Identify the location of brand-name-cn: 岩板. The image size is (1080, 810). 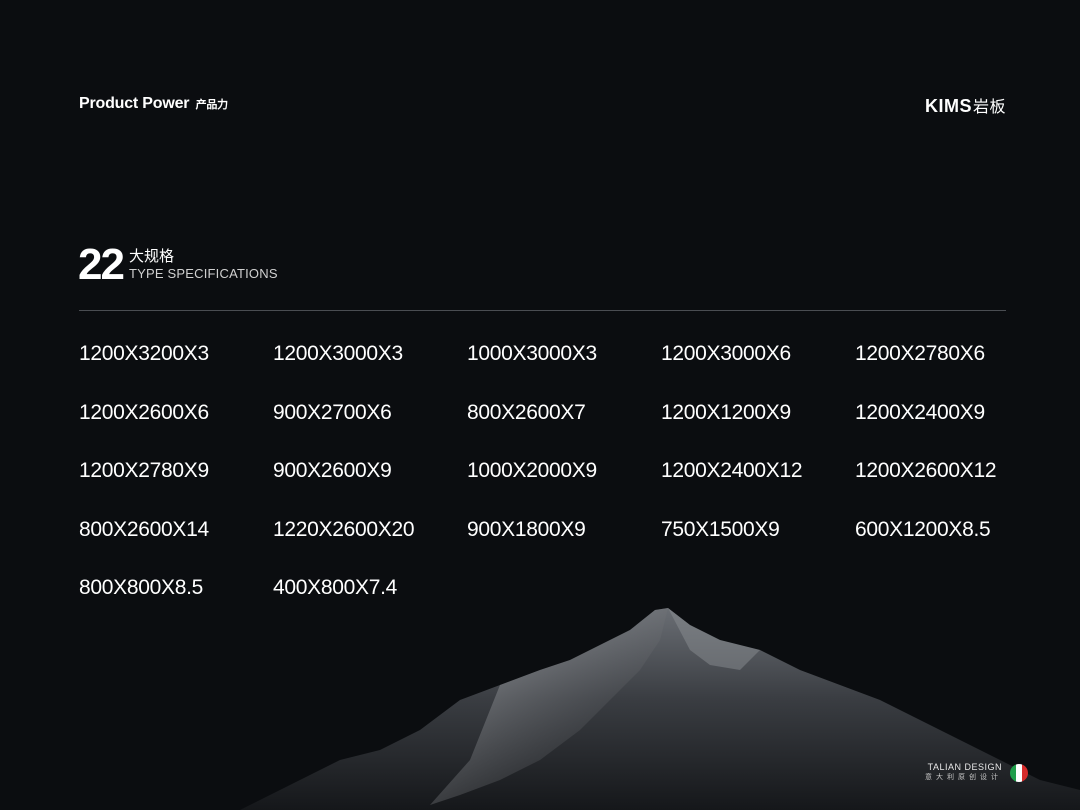
(989, 107).